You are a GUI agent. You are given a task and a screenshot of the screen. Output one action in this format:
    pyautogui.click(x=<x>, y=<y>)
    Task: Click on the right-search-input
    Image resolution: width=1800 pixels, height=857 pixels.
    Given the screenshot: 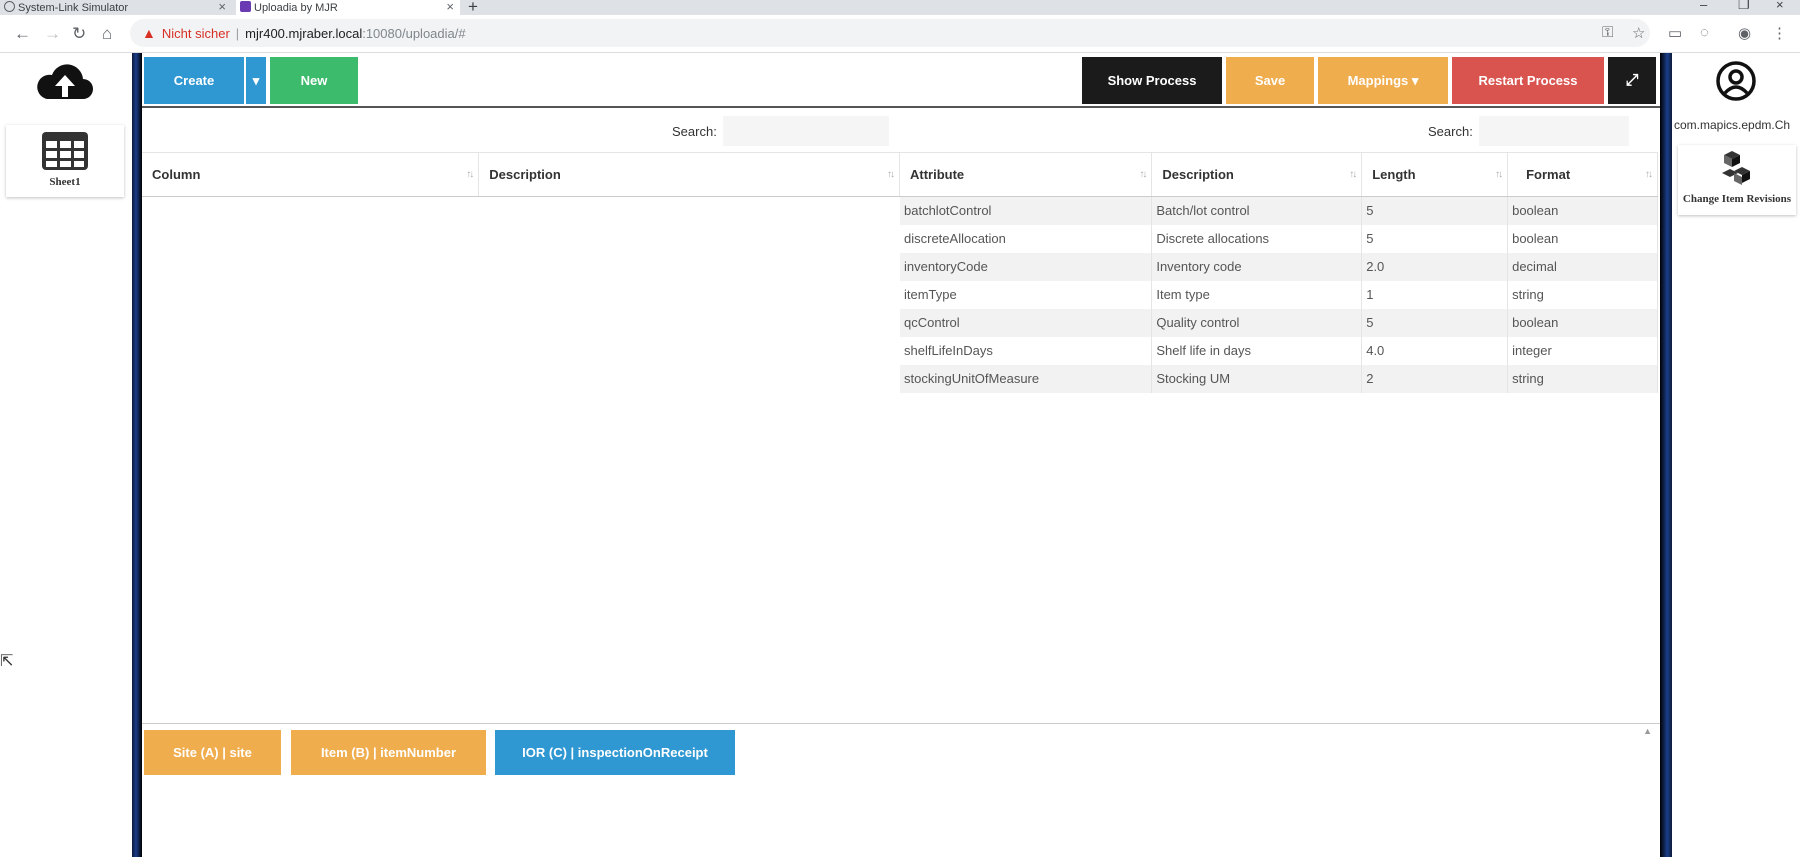 What is the action you would take?
    pyautogui.click(x=1553, y=131)
    